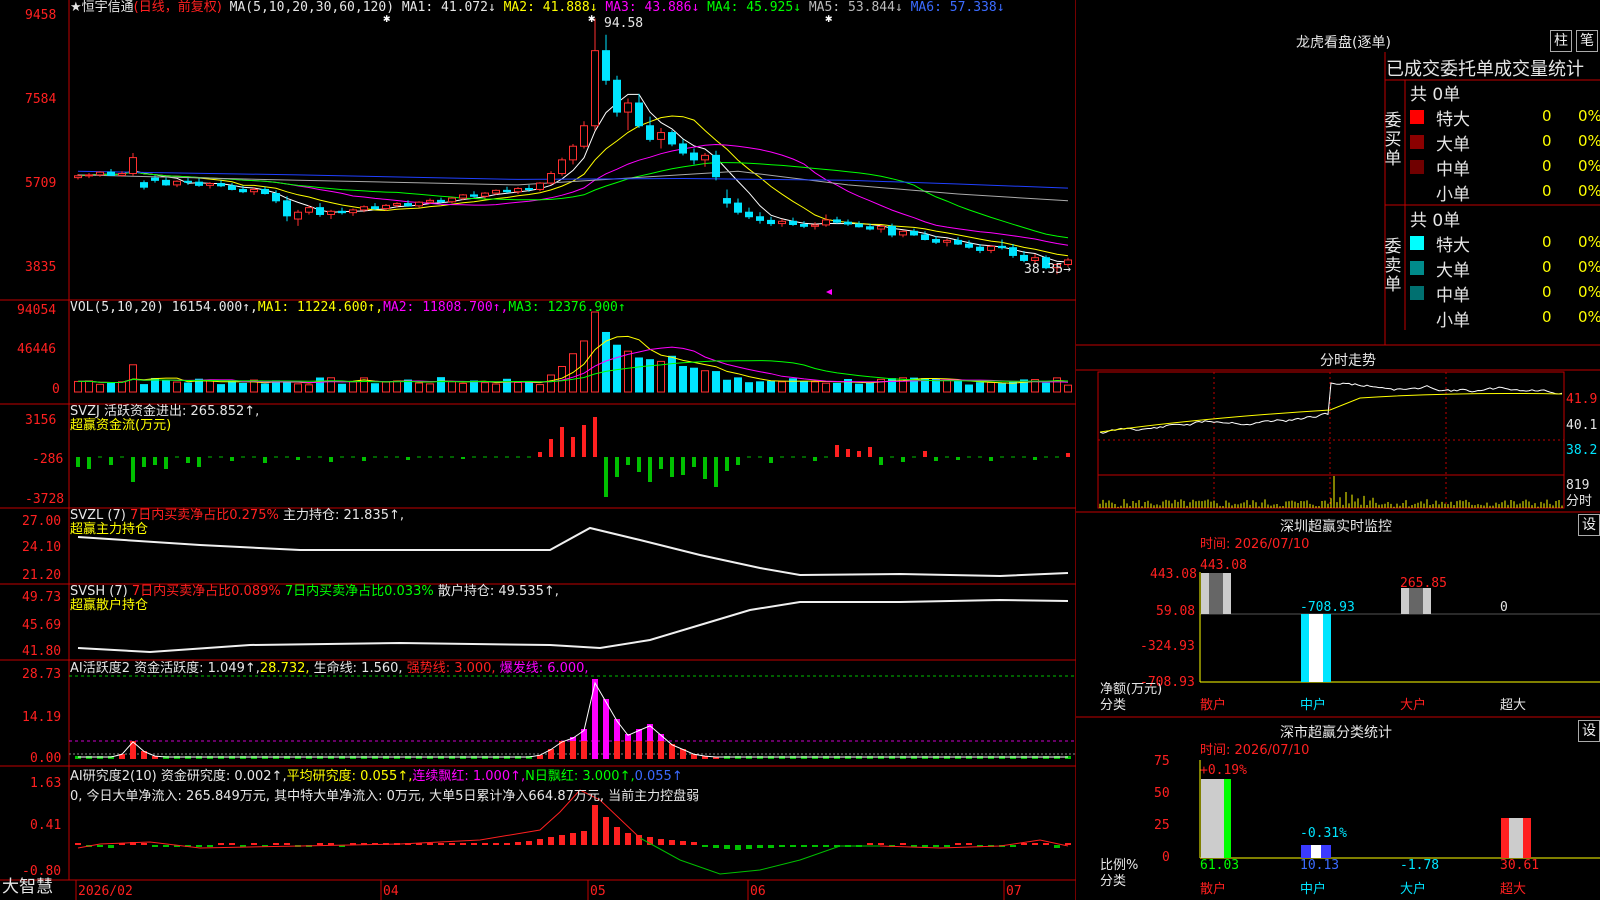 This screenshot has height=900, width=1600. Describe the element at coordinates (41, 99) in the screenshot. I see `main-ytick: 7584` at that location.